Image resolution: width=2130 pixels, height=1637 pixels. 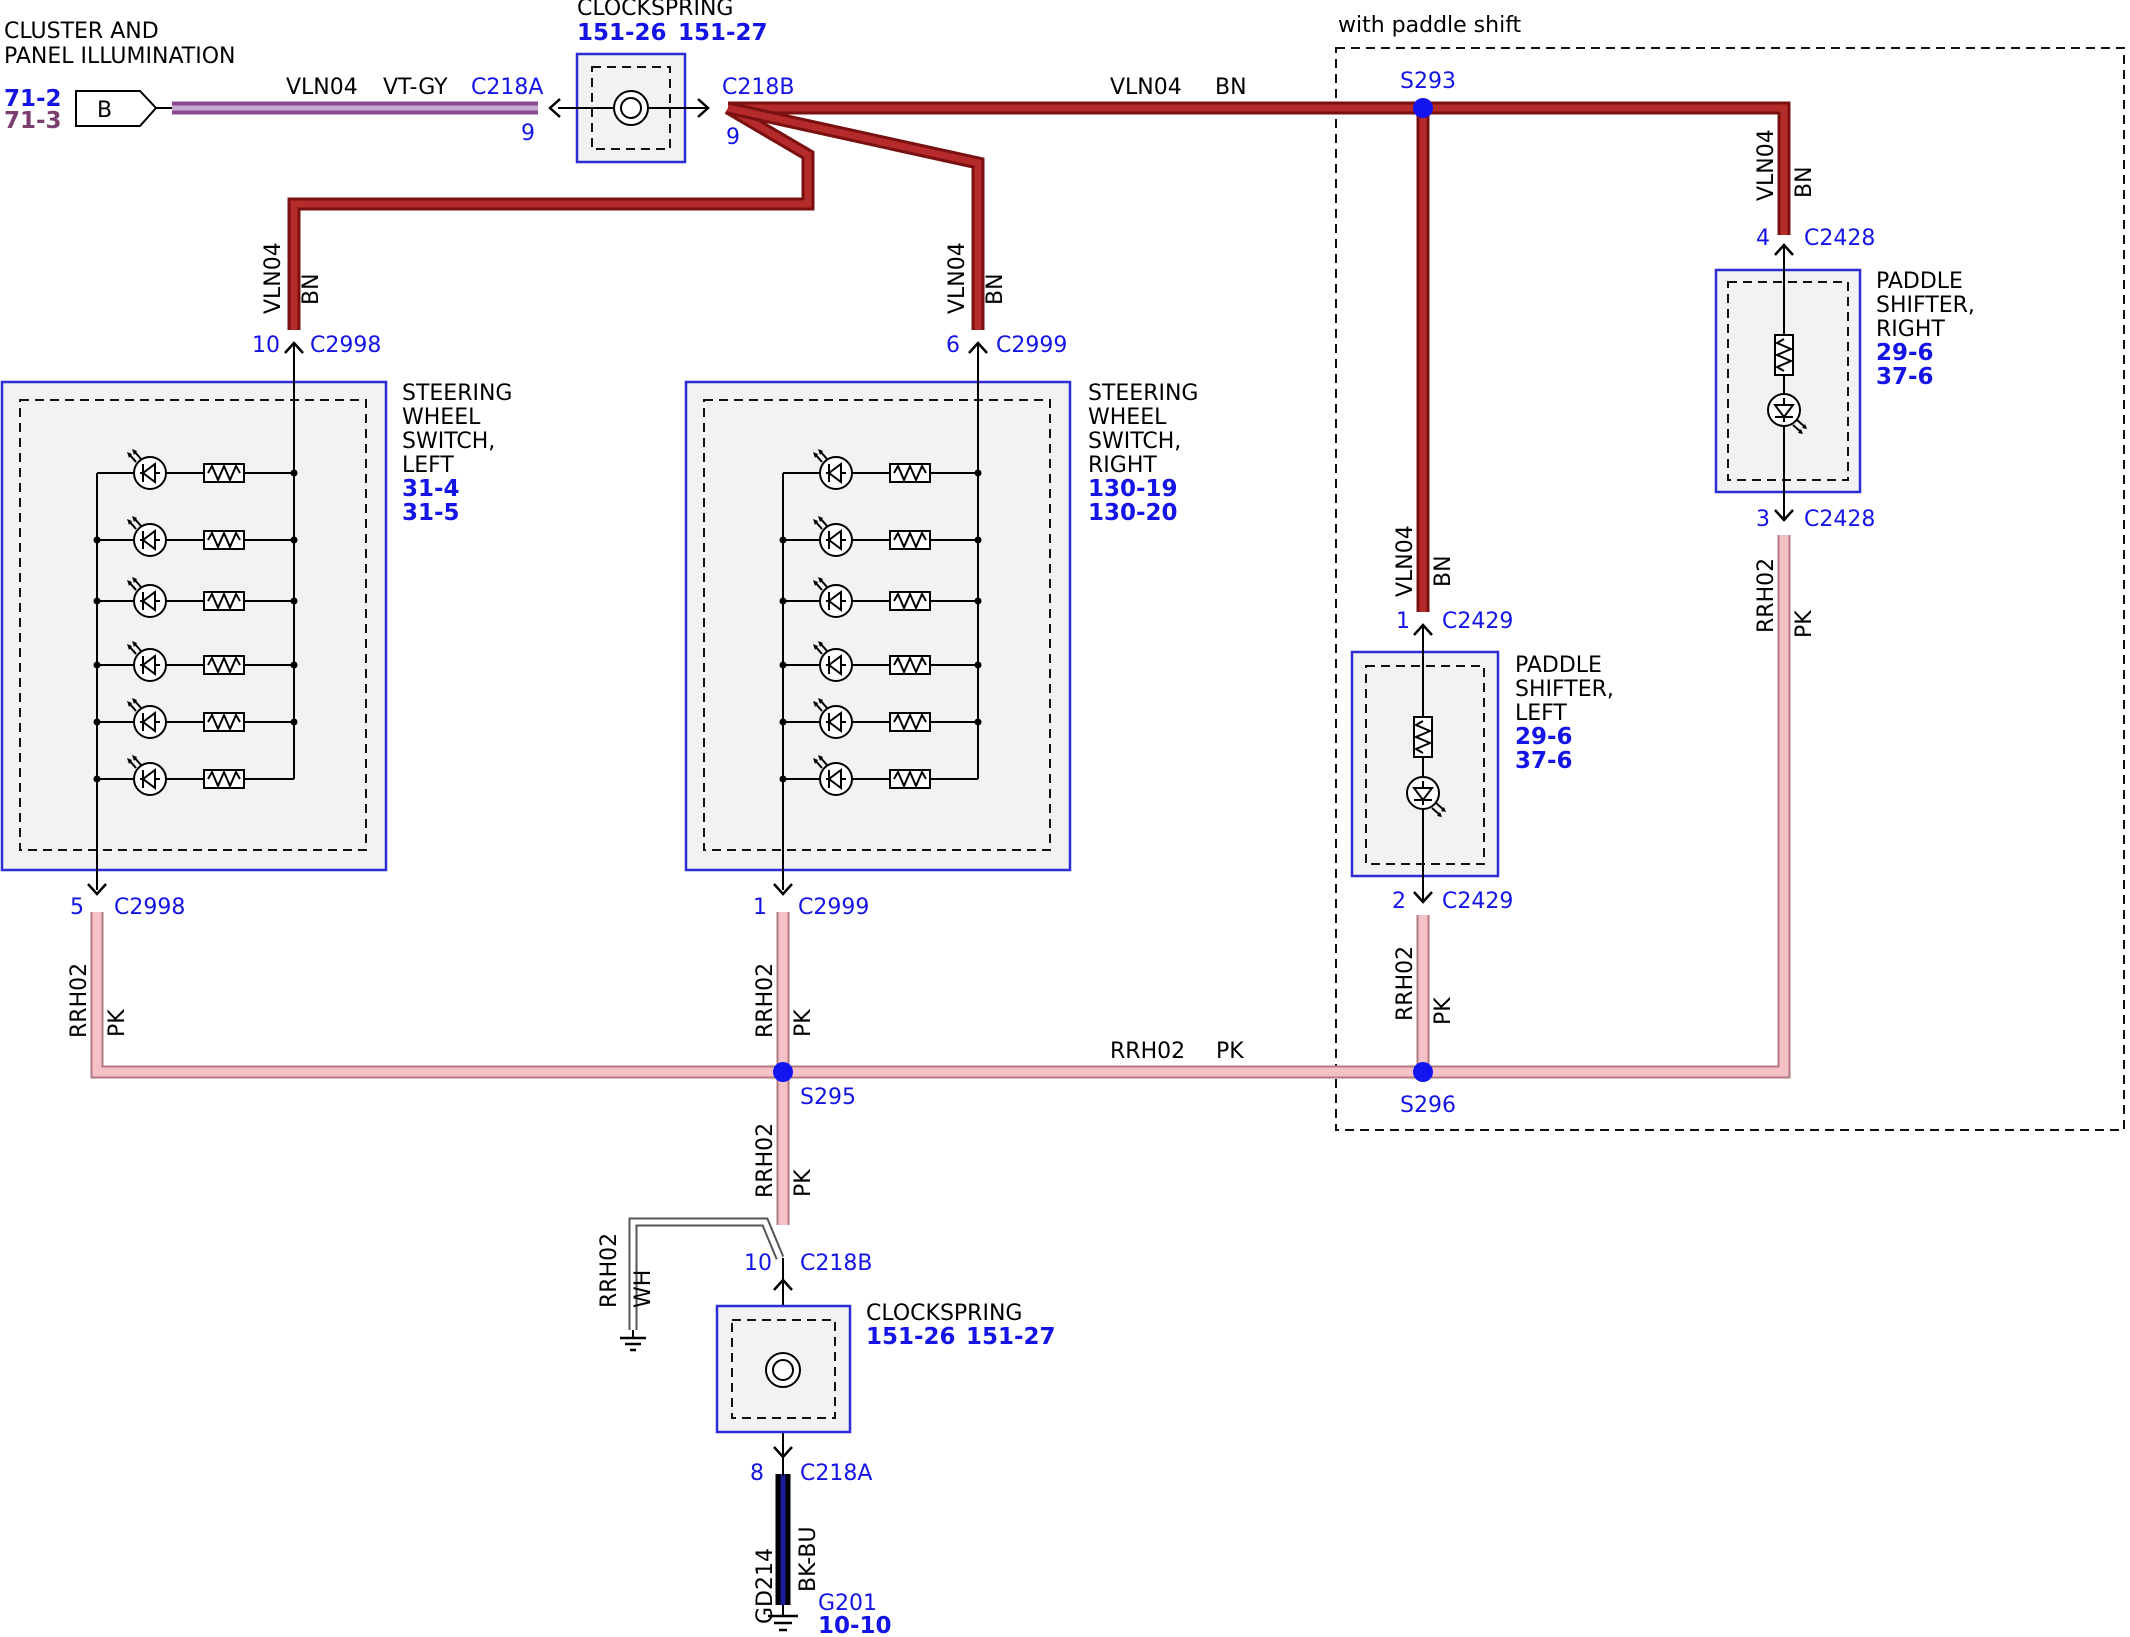 What do you see at coordinates (757, 1473) in the screenshot?
I see `clockspring-bottom-bottom-pin: 8` at bounding box center [757, 1473].